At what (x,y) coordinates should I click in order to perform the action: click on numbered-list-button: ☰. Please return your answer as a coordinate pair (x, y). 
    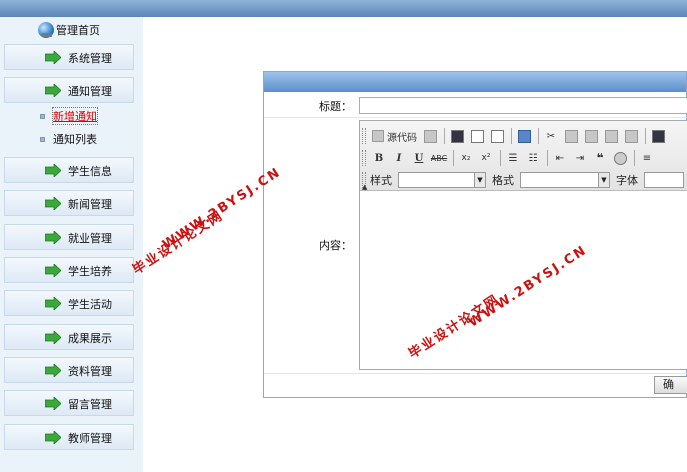
    Looking at the image, I should click on (513, 158).